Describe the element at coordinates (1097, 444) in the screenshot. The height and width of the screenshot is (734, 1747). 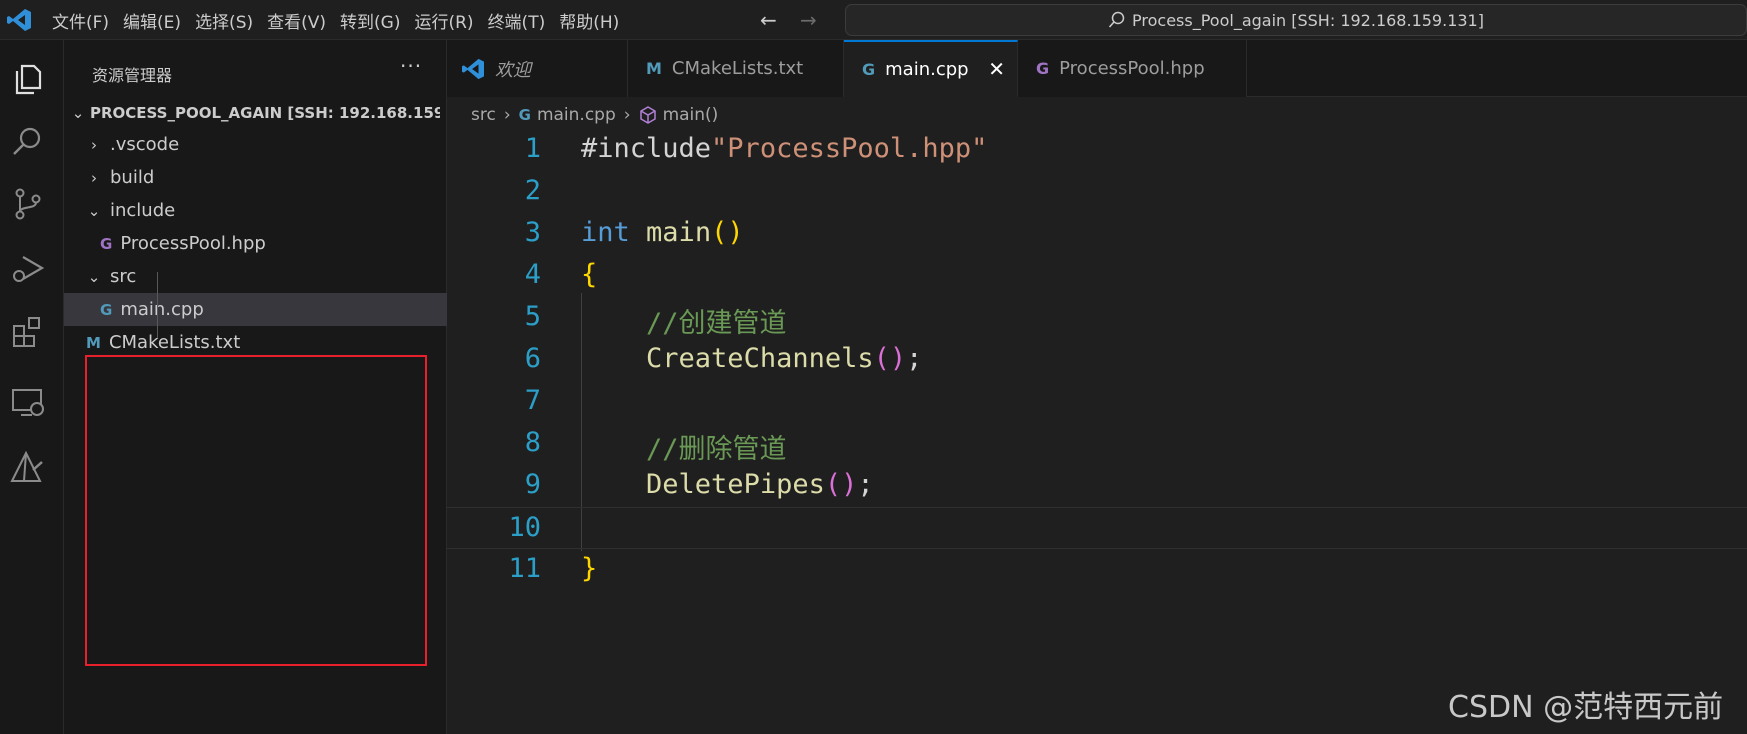
I see `code-line: 8 //删除管道` at that location.